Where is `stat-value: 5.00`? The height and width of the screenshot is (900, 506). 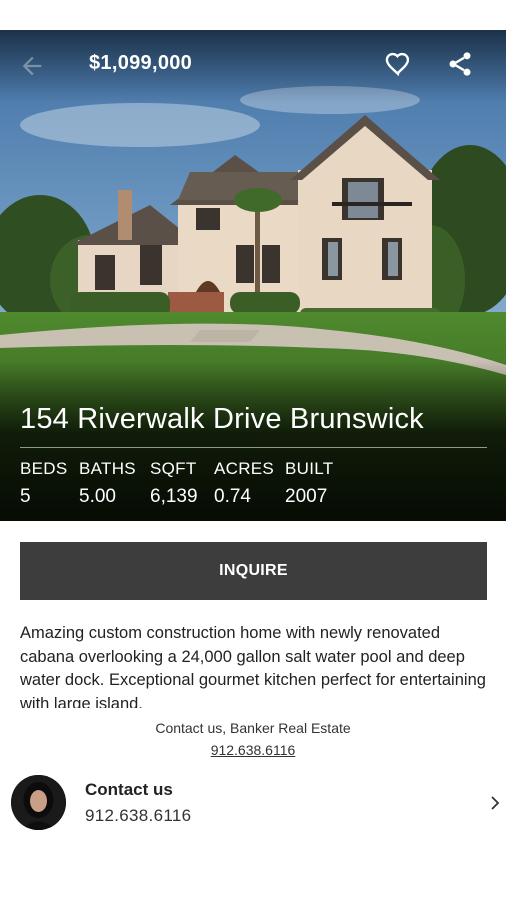
stat-value: 5.00 is located at coordinates (97, 496).